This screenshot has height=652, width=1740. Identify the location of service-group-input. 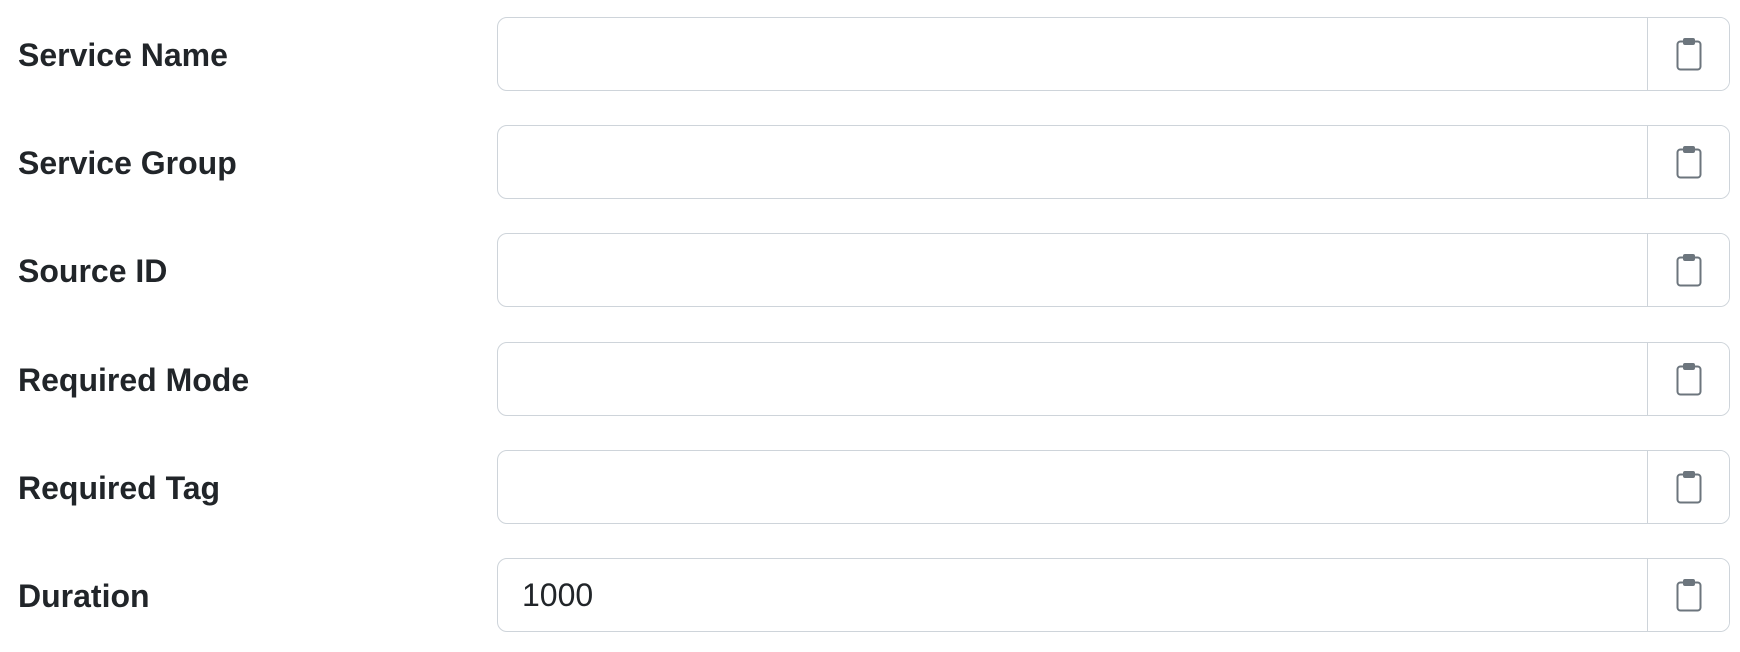
(1073, 162).